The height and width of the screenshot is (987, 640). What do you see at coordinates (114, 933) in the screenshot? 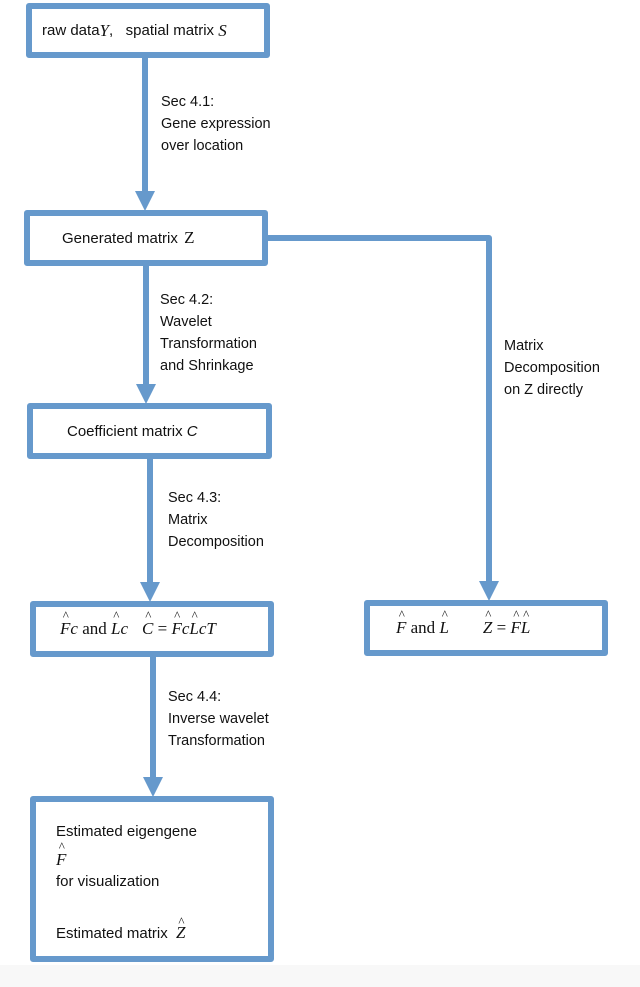
I see `estimated-matrix-label: Estimated matrix` at bounding box center [114, 933].